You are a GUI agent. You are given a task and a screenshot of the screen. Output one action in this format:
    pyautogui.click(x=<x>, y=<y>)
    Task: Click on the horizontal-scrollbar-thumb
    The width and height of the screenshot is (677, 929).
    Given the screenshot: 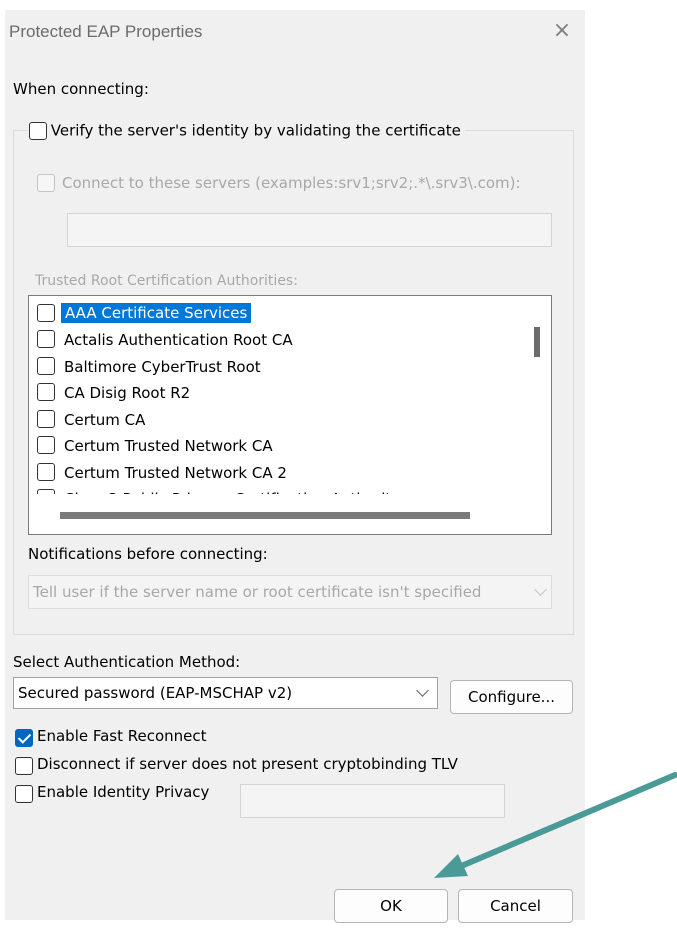 What is the action you would take?
    pyautogui.click(x=265, y=515)
    